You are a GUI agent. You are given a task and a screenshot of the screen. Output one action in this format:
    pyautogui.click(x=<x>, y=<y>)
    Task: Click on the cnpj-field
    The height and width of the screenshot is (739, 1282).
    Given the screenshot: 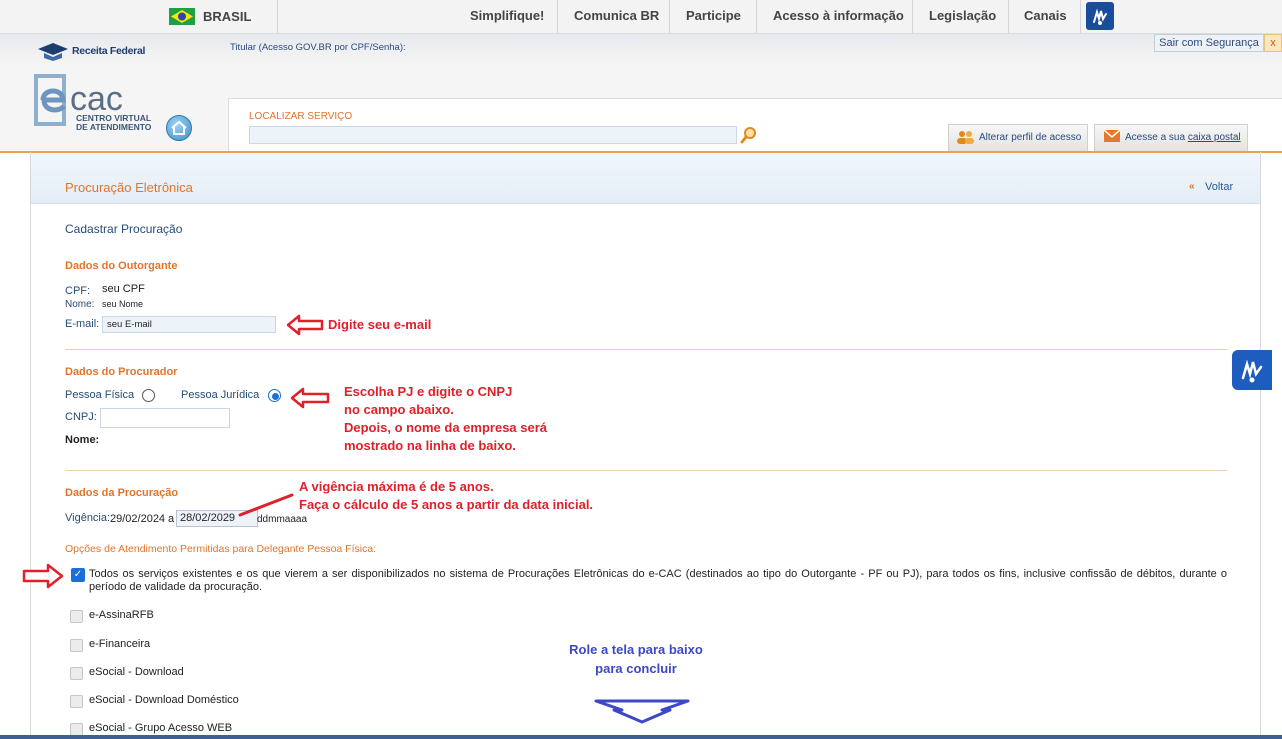 What is the action you would take?
    pyautogui.click(x=165, y=418)
    